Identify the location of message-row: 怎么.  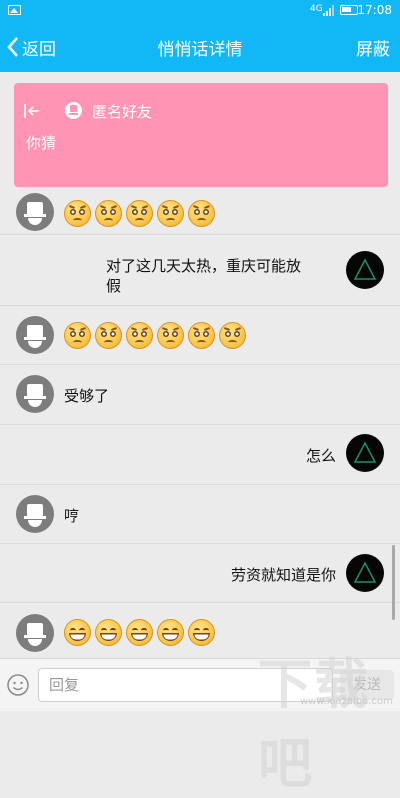
(200, 455).